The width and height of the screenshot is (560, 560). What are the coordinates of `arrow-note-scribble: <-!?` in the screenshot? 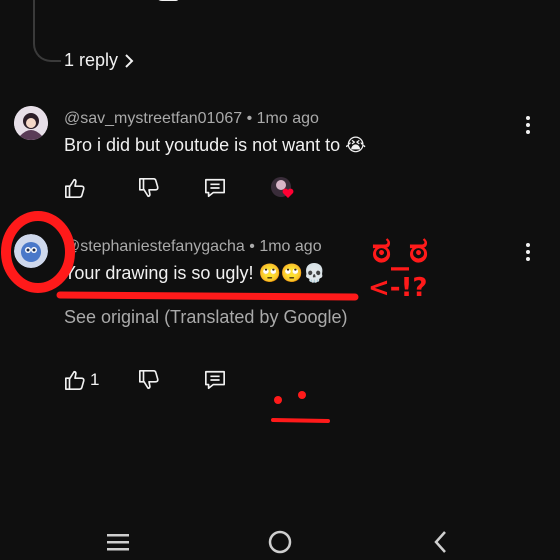 It's located at (398, 288).